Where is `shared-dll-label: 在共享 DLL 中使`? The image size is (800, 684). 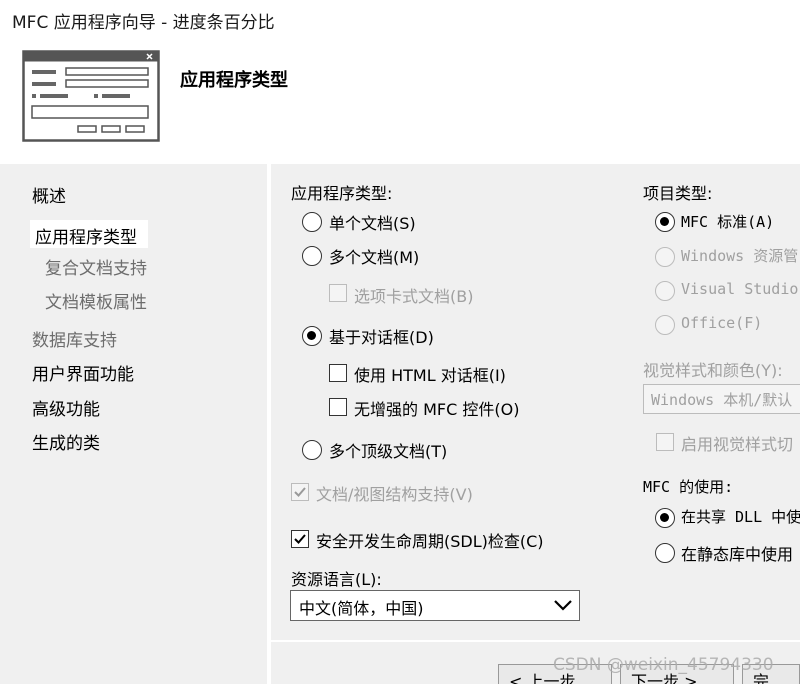
shared-dll-label: 在共享 DLL 中使 is located at coordinates (740, 516).